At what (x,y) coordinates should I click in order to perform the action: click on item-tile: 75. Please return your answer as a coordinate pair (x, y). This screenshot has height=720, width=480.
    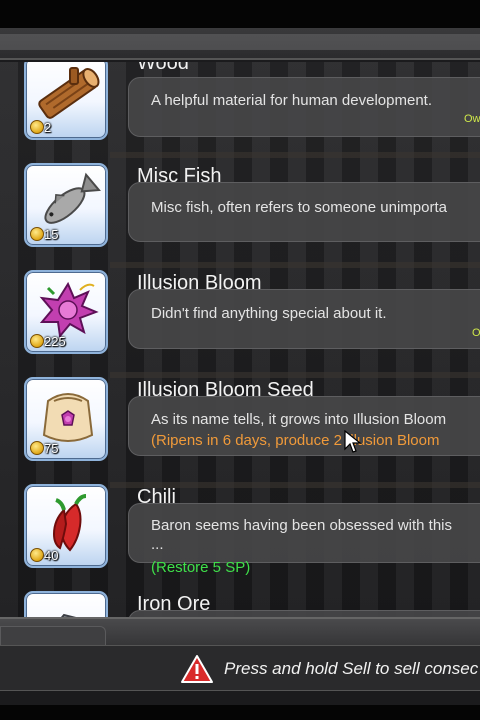
    Looking at the image, I should click on (66, 419).